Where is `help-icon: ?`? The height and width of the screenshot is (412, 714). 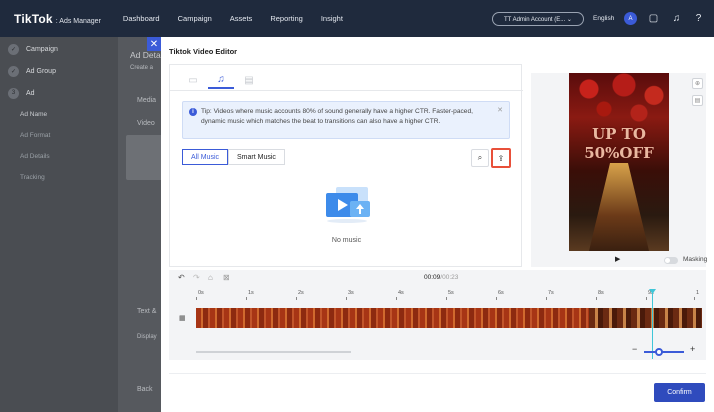
help-icon: ? is located at coordinates (698, 18).